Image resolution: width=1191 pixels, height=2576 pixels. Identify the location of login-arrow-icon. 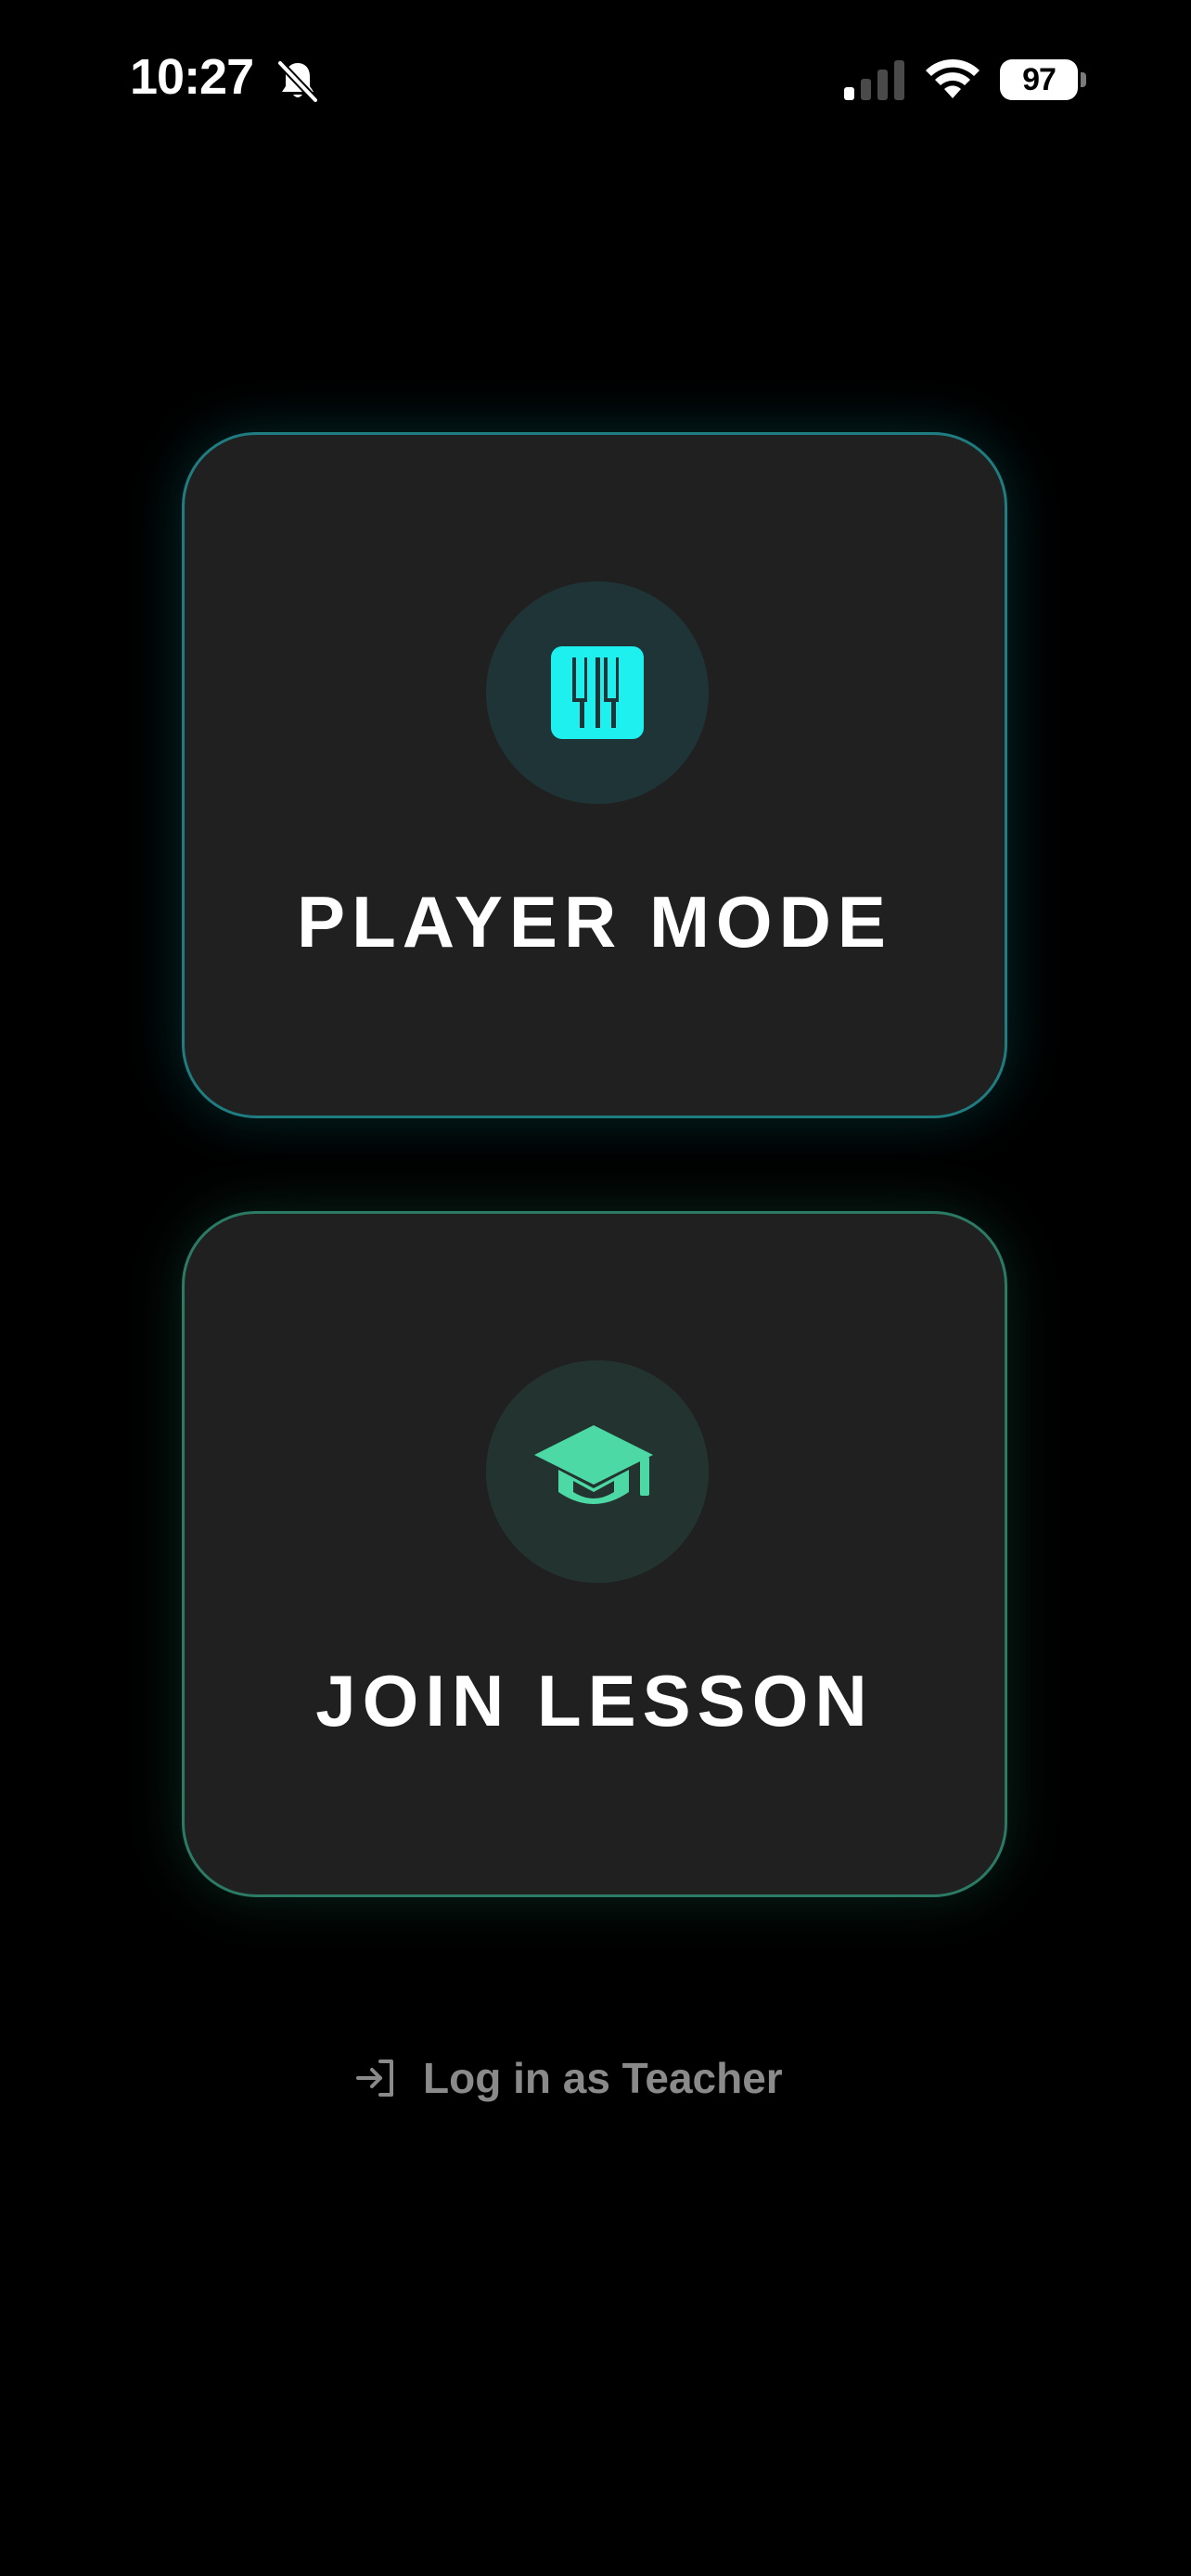
(374, 2078).